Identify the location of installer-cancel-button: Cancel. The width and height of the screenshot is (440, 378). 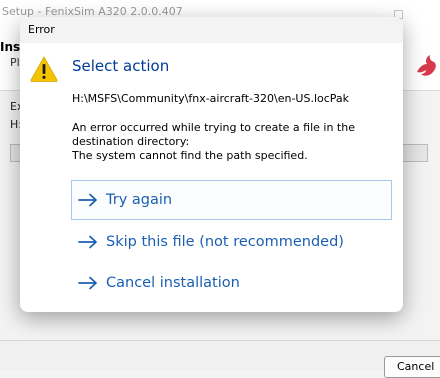
(412, 367).